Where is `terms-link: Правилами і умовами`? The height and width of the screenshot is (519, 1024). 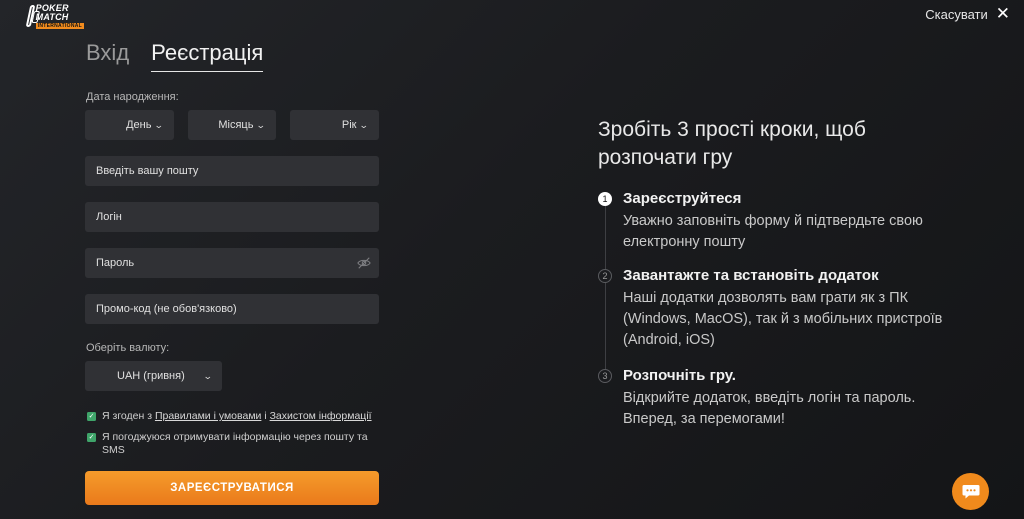 terms-link: Правилами і умовами is located at coordinates (208, 416).